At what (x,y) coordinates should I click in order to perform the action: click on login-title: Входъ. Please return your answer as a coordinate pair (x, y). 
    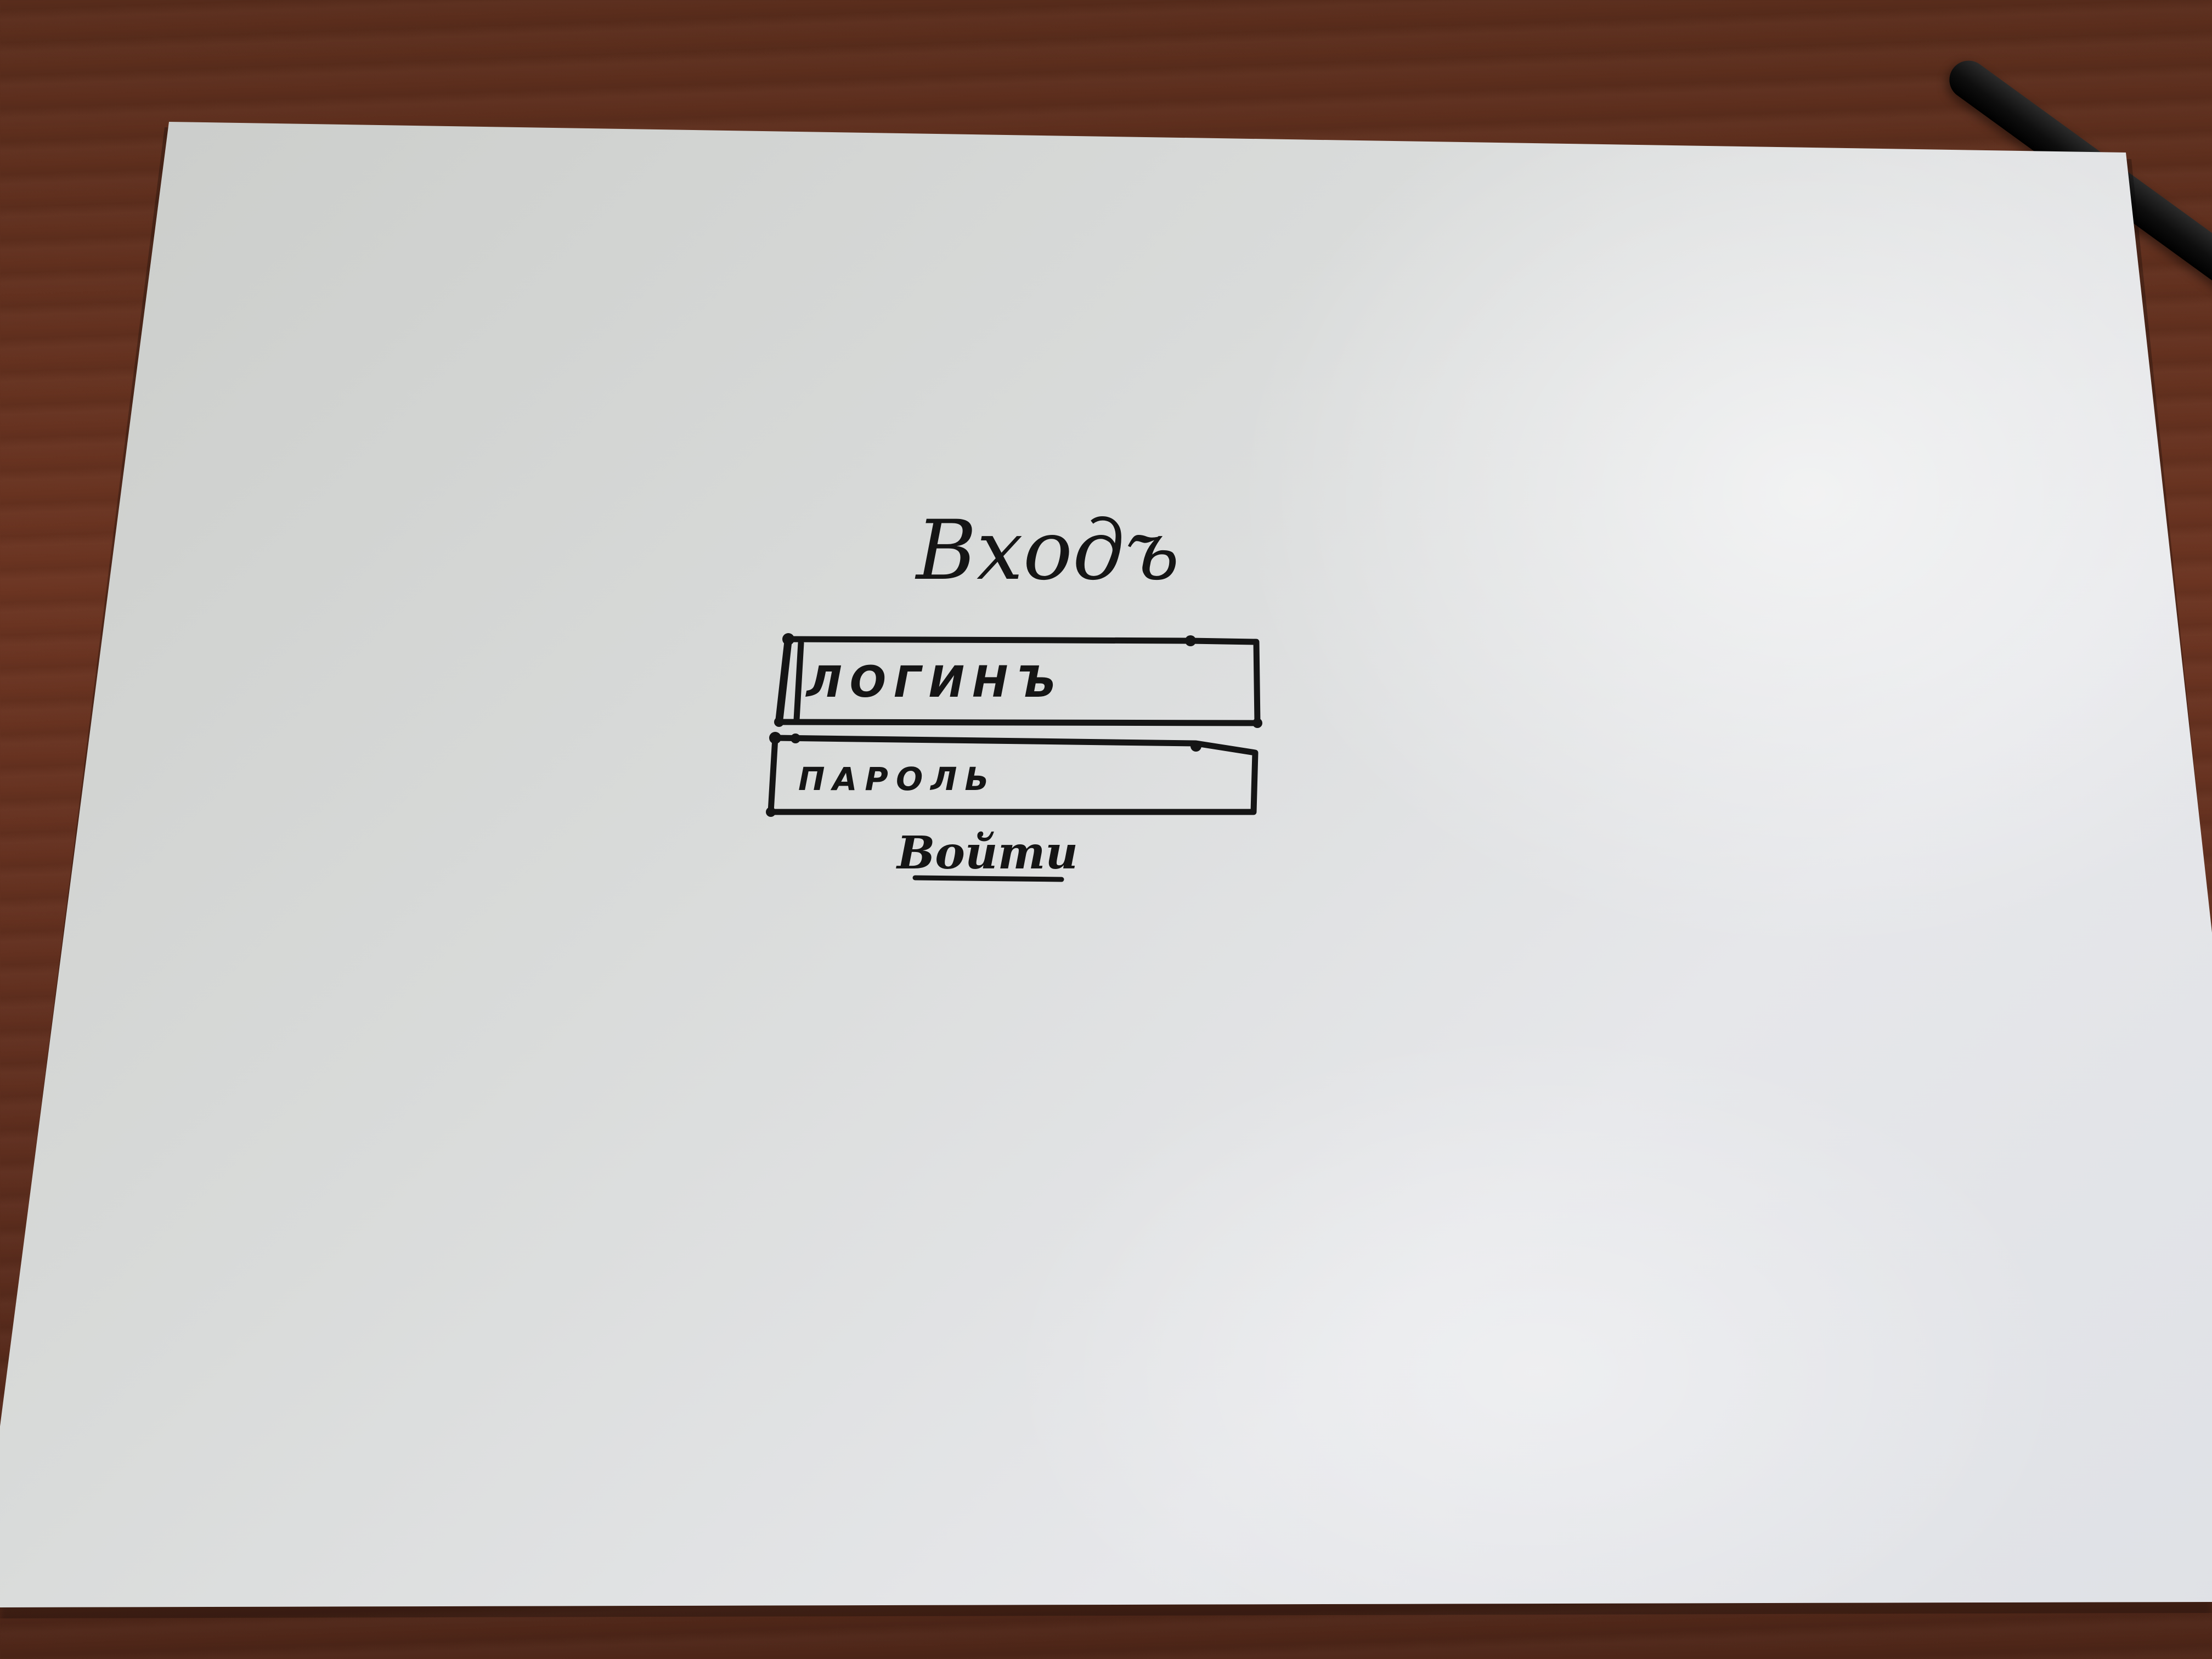
    Looking at the image, I should click on (1047, 551).